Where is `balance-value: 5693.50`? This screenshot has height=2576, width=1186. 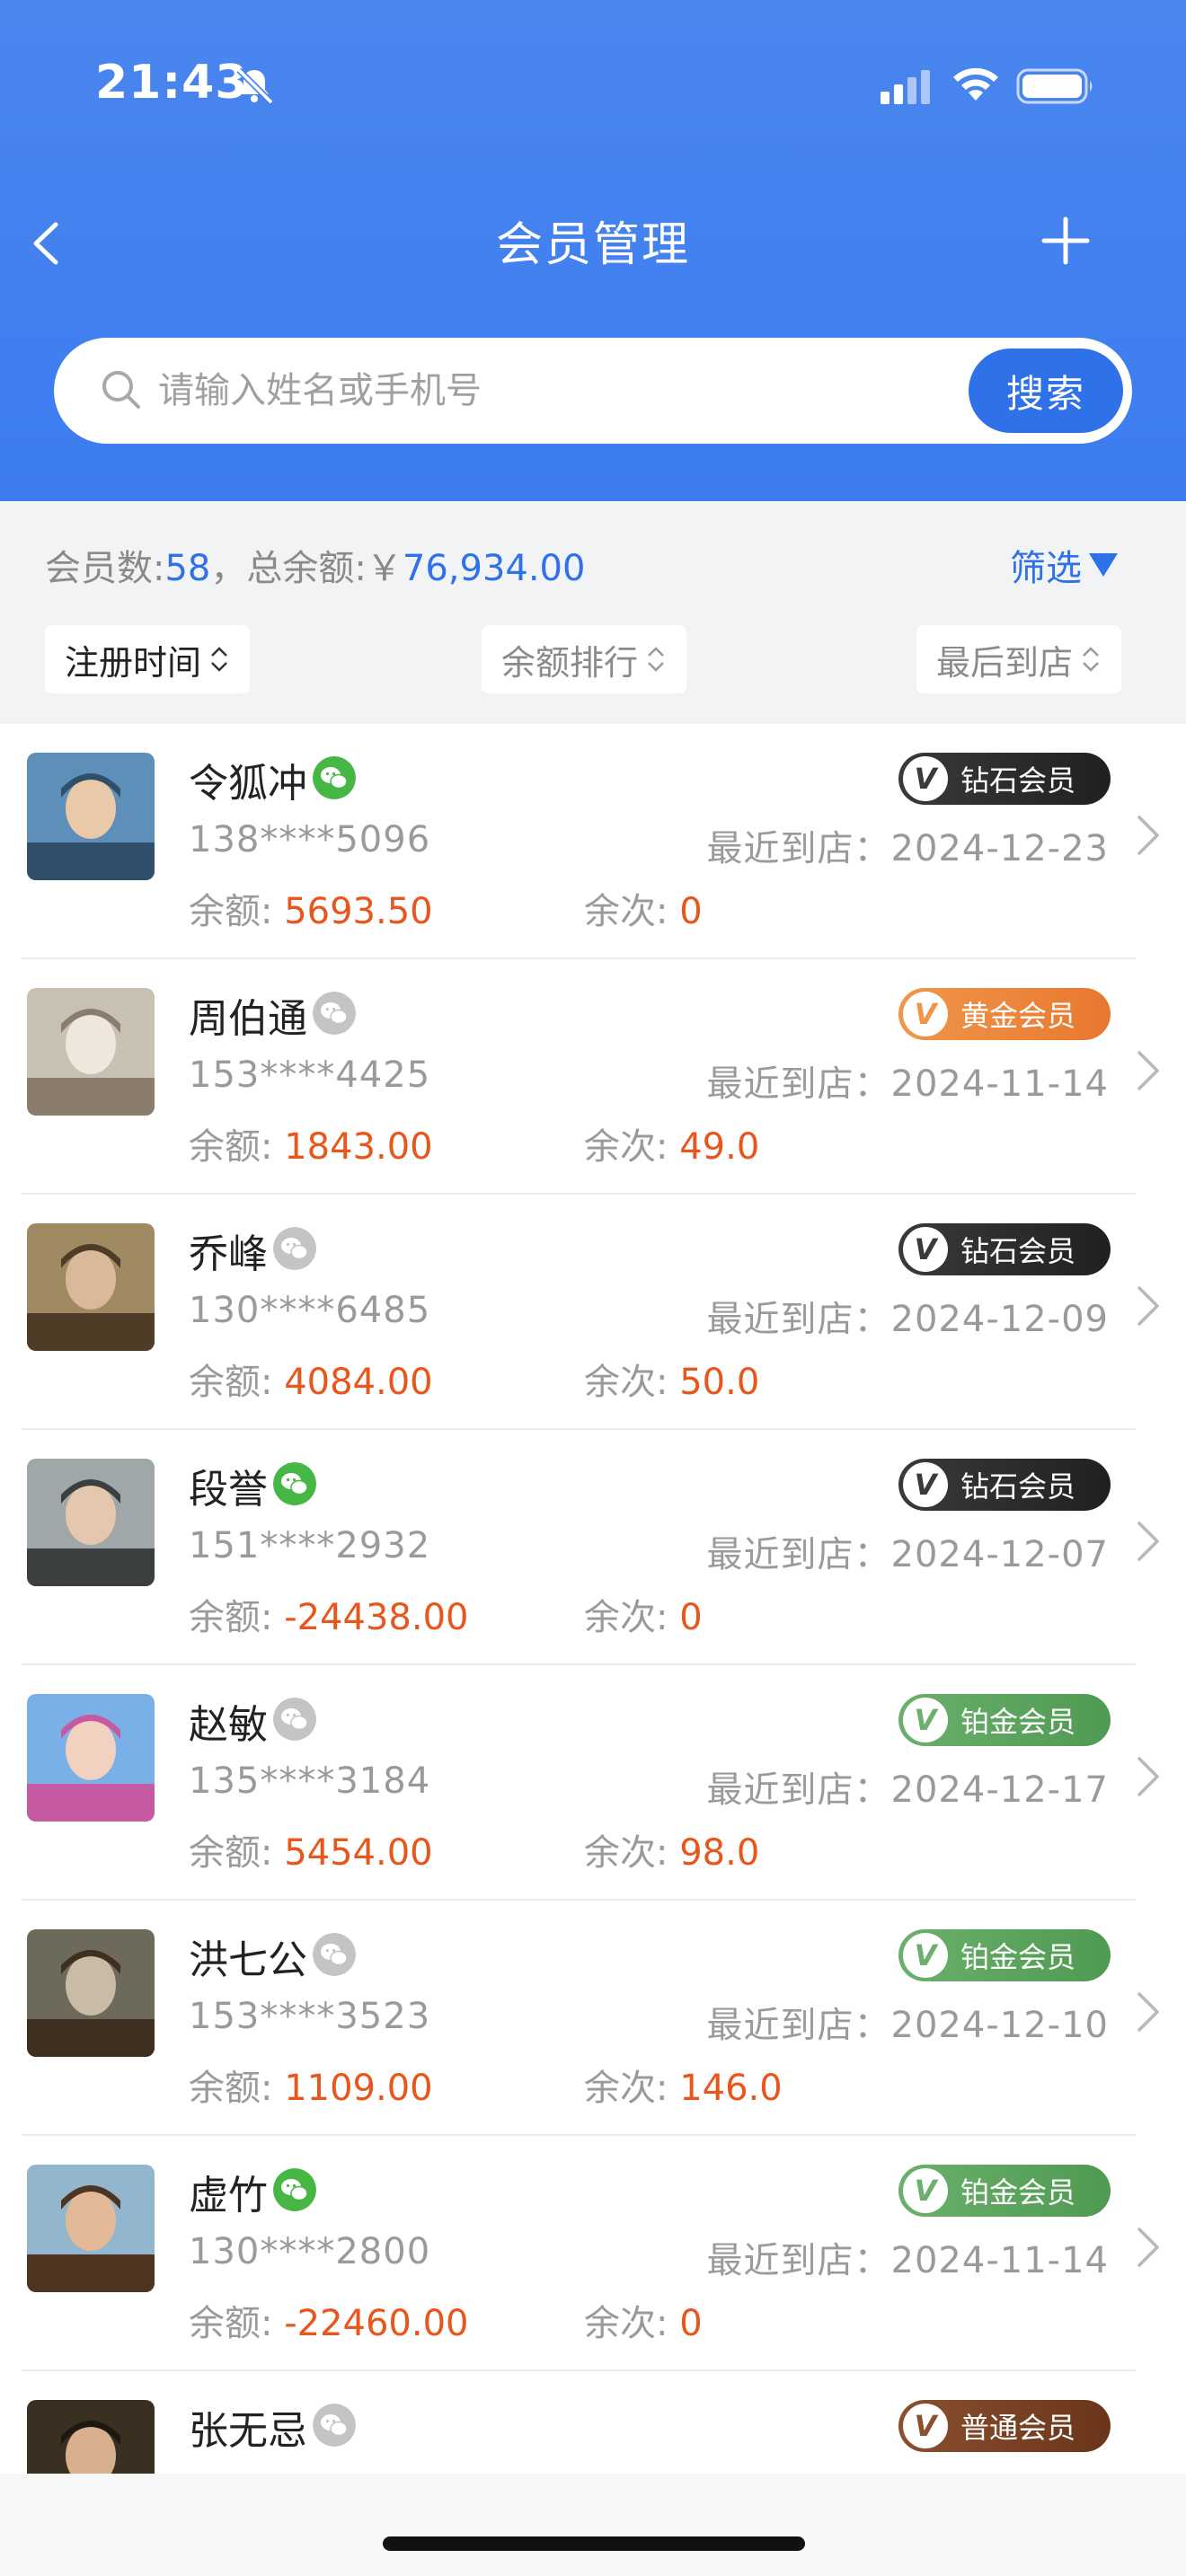
balance-value: 5693.50 is located at coordinates (358, 911).